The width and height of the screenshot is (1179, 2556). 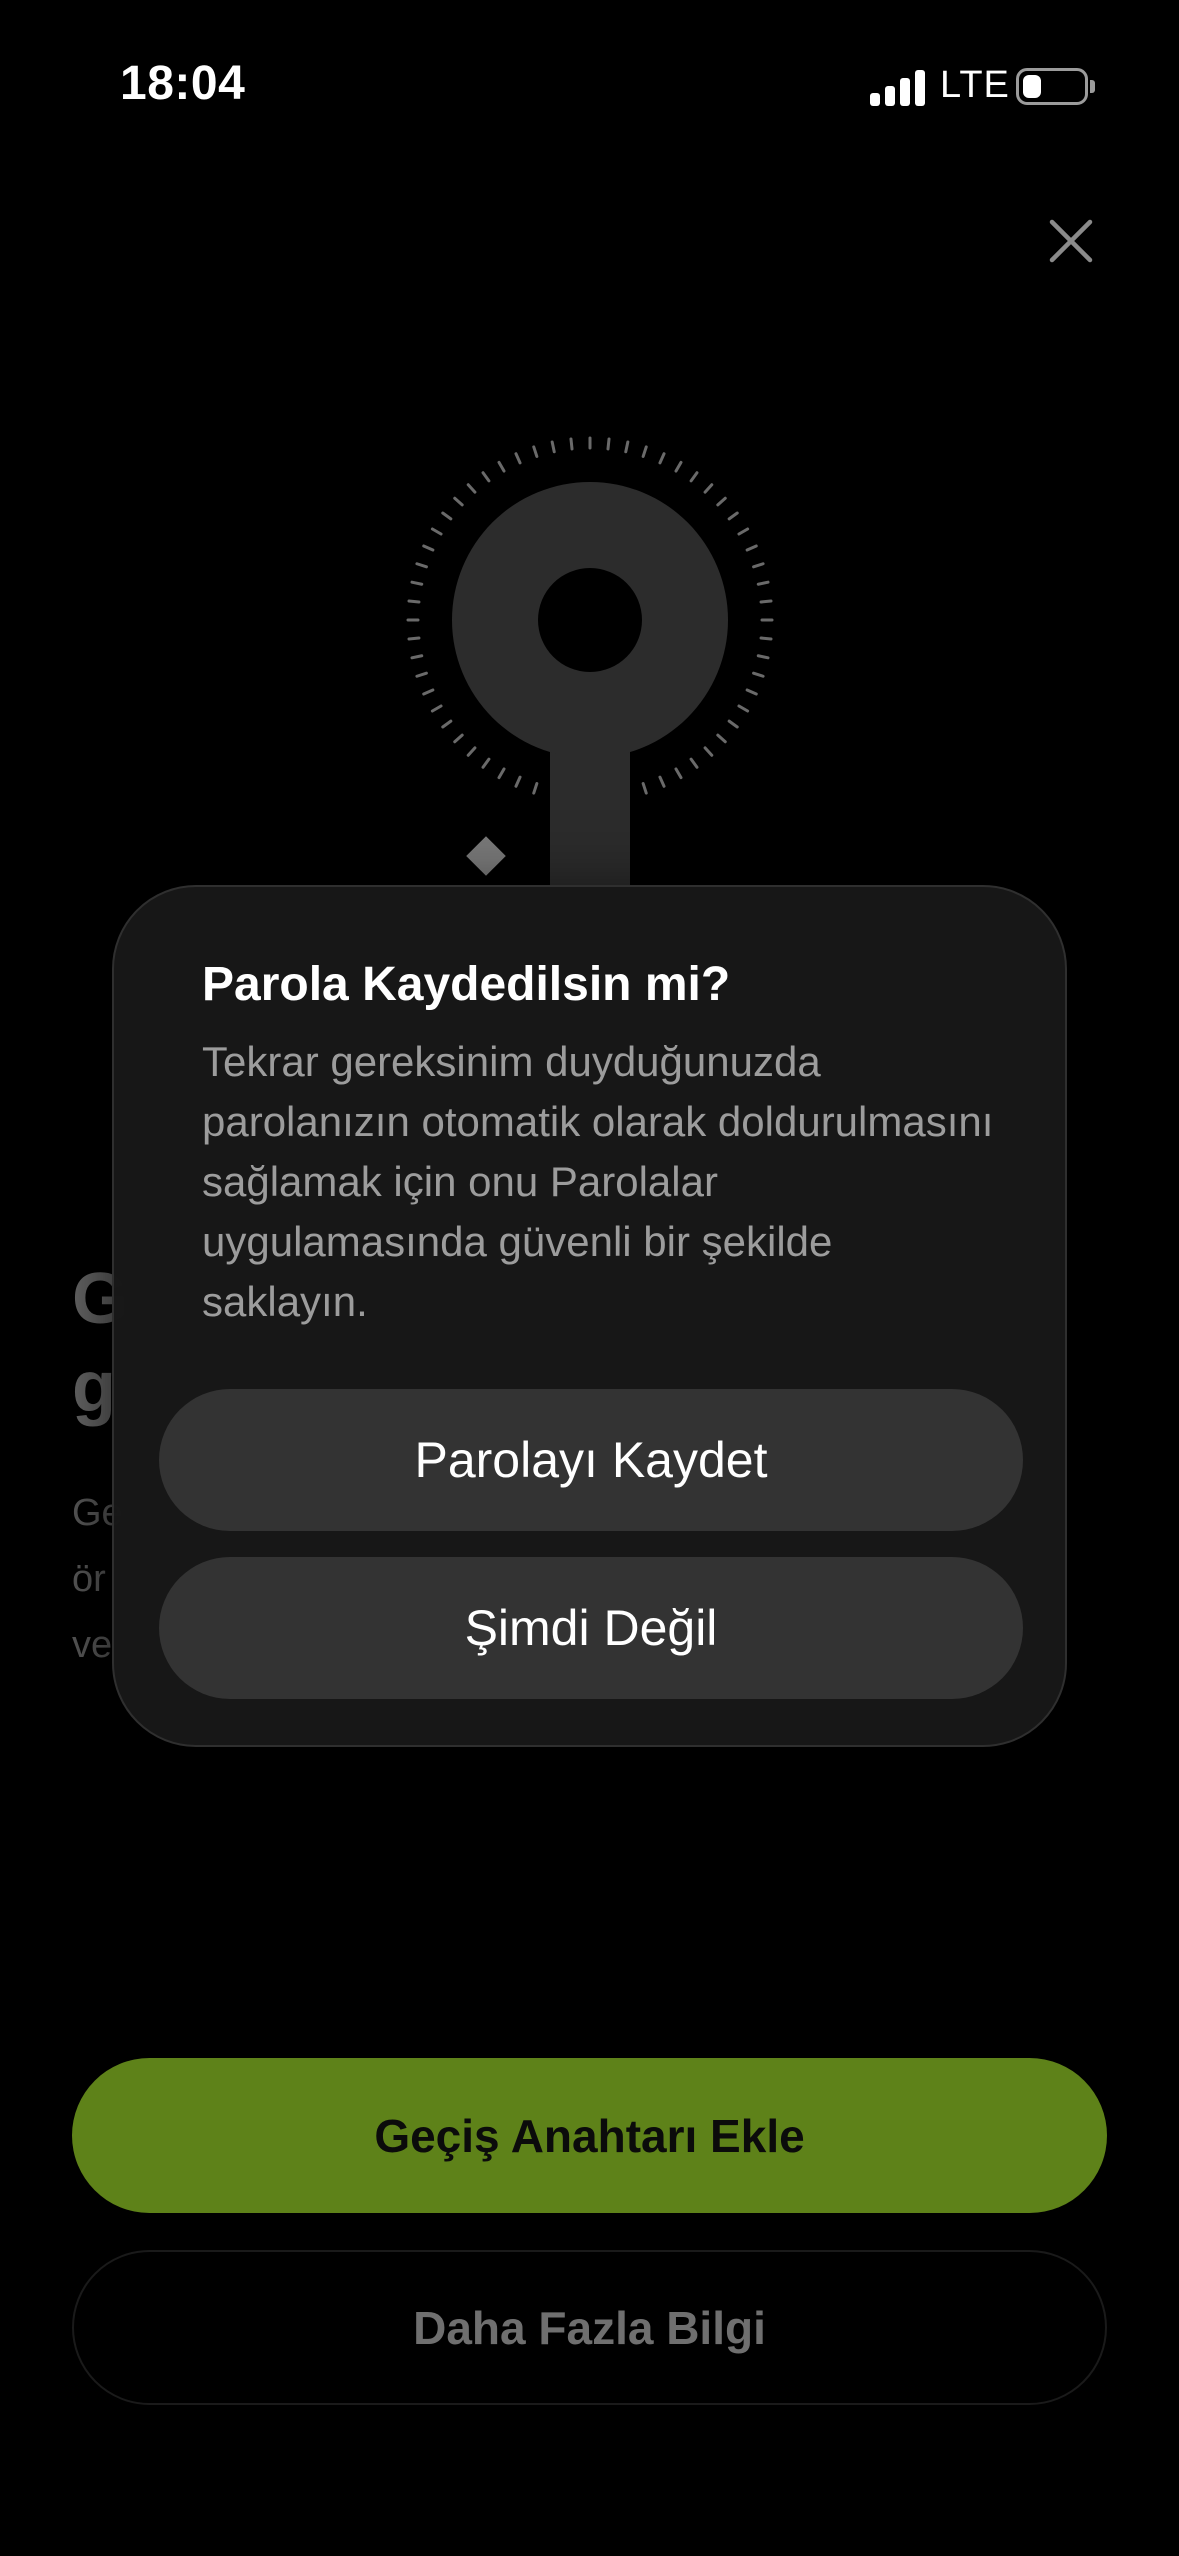 I want to click on close-icon, so click(x=1071, y=241).